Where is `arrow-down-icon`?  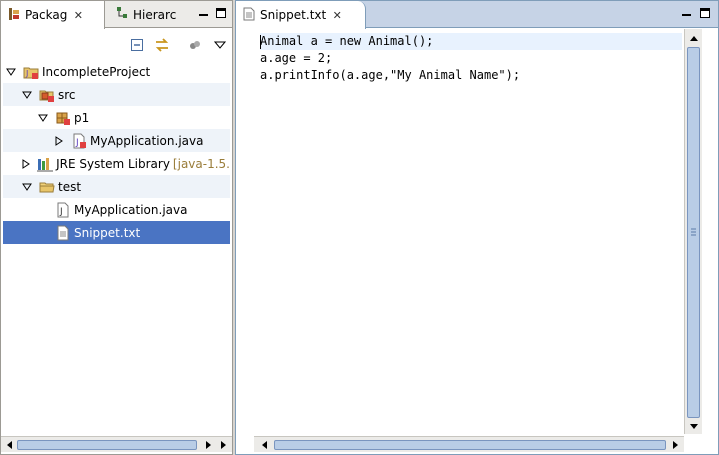 arrow-down-icon is located at coordinates (693, 426).